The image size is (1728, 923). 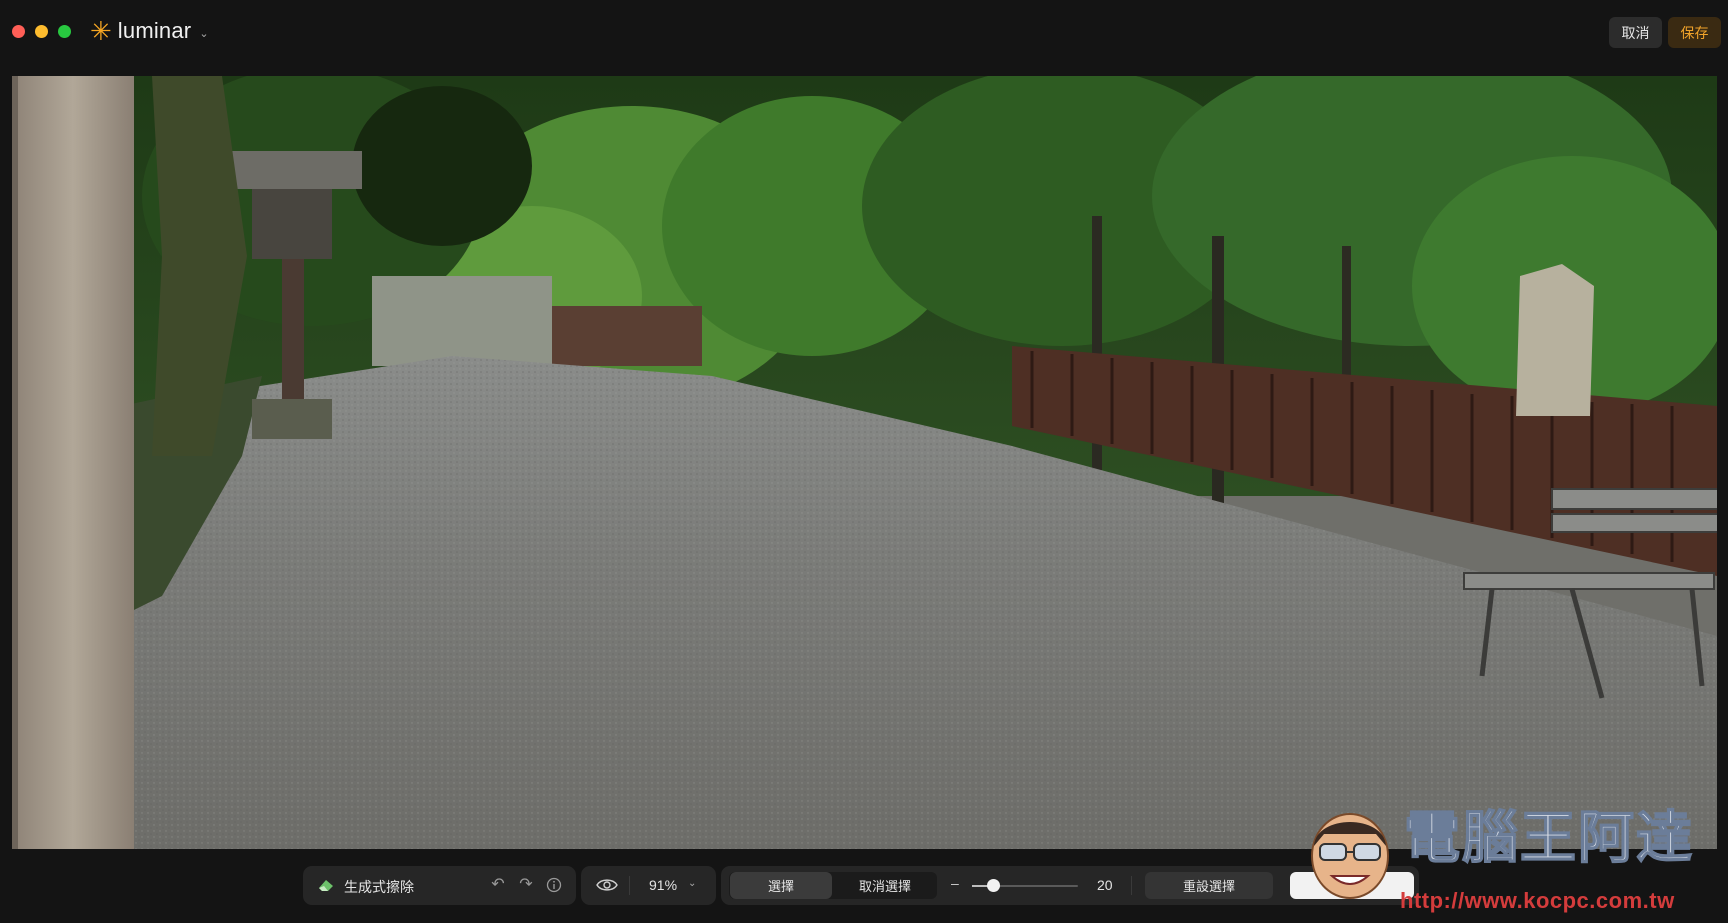 I want to click on watermark: 電腦王阿達 http://www.kocpc.com.tw, so click(x=1510, y=861).